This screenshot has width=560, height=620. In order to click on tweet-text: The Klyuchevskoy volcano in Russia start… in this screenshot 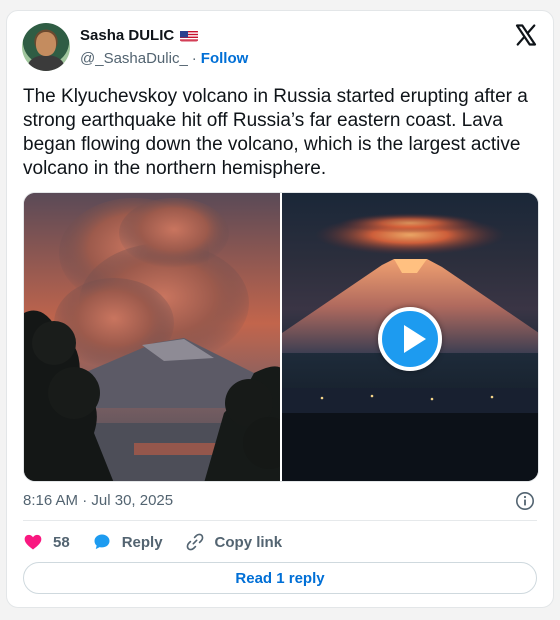, I will do `click(275, 132)`.